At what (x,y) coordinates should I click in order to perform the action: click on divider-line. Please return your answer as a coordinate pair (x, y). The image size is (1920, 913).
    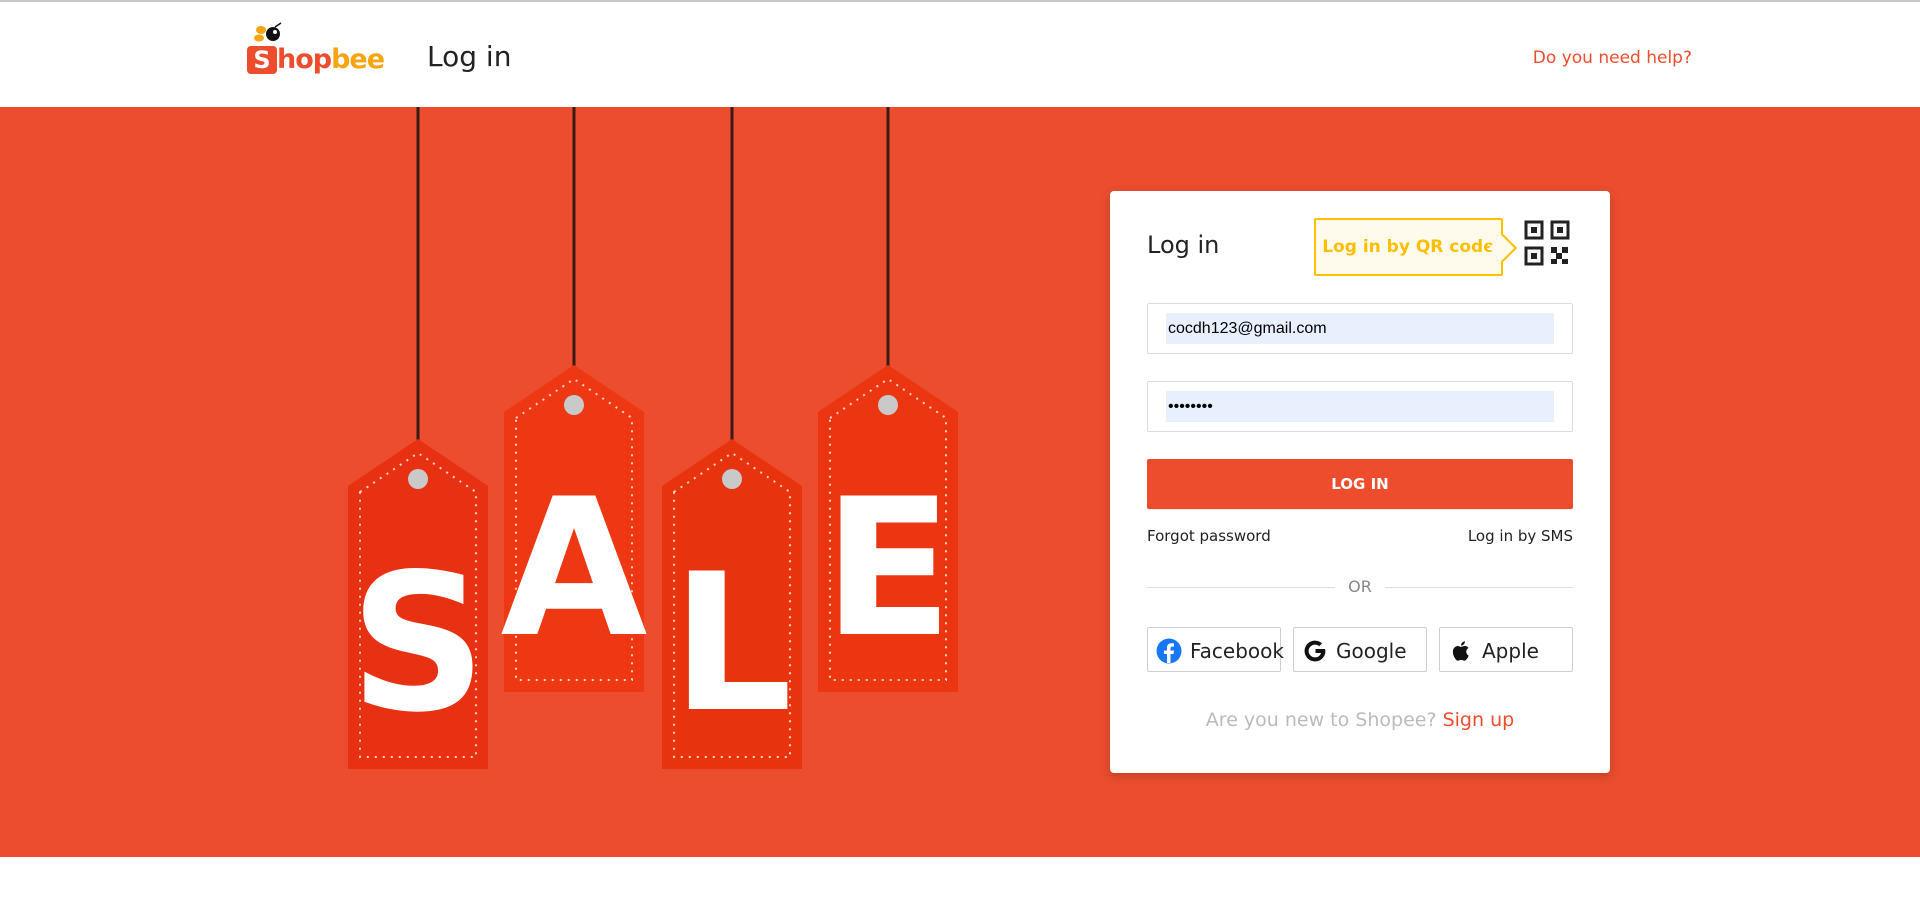
    Looking at the image, I should click on (1479, 587).